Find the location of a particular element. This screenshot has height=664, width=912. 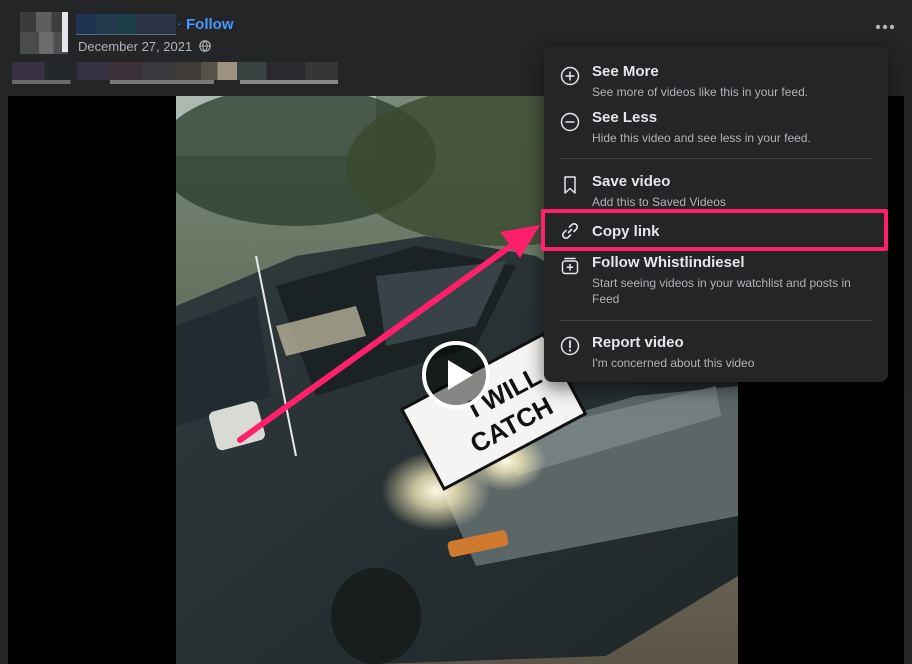

menu-item-title: Follow Whistlindiesel is located at coordinates (668, 262).